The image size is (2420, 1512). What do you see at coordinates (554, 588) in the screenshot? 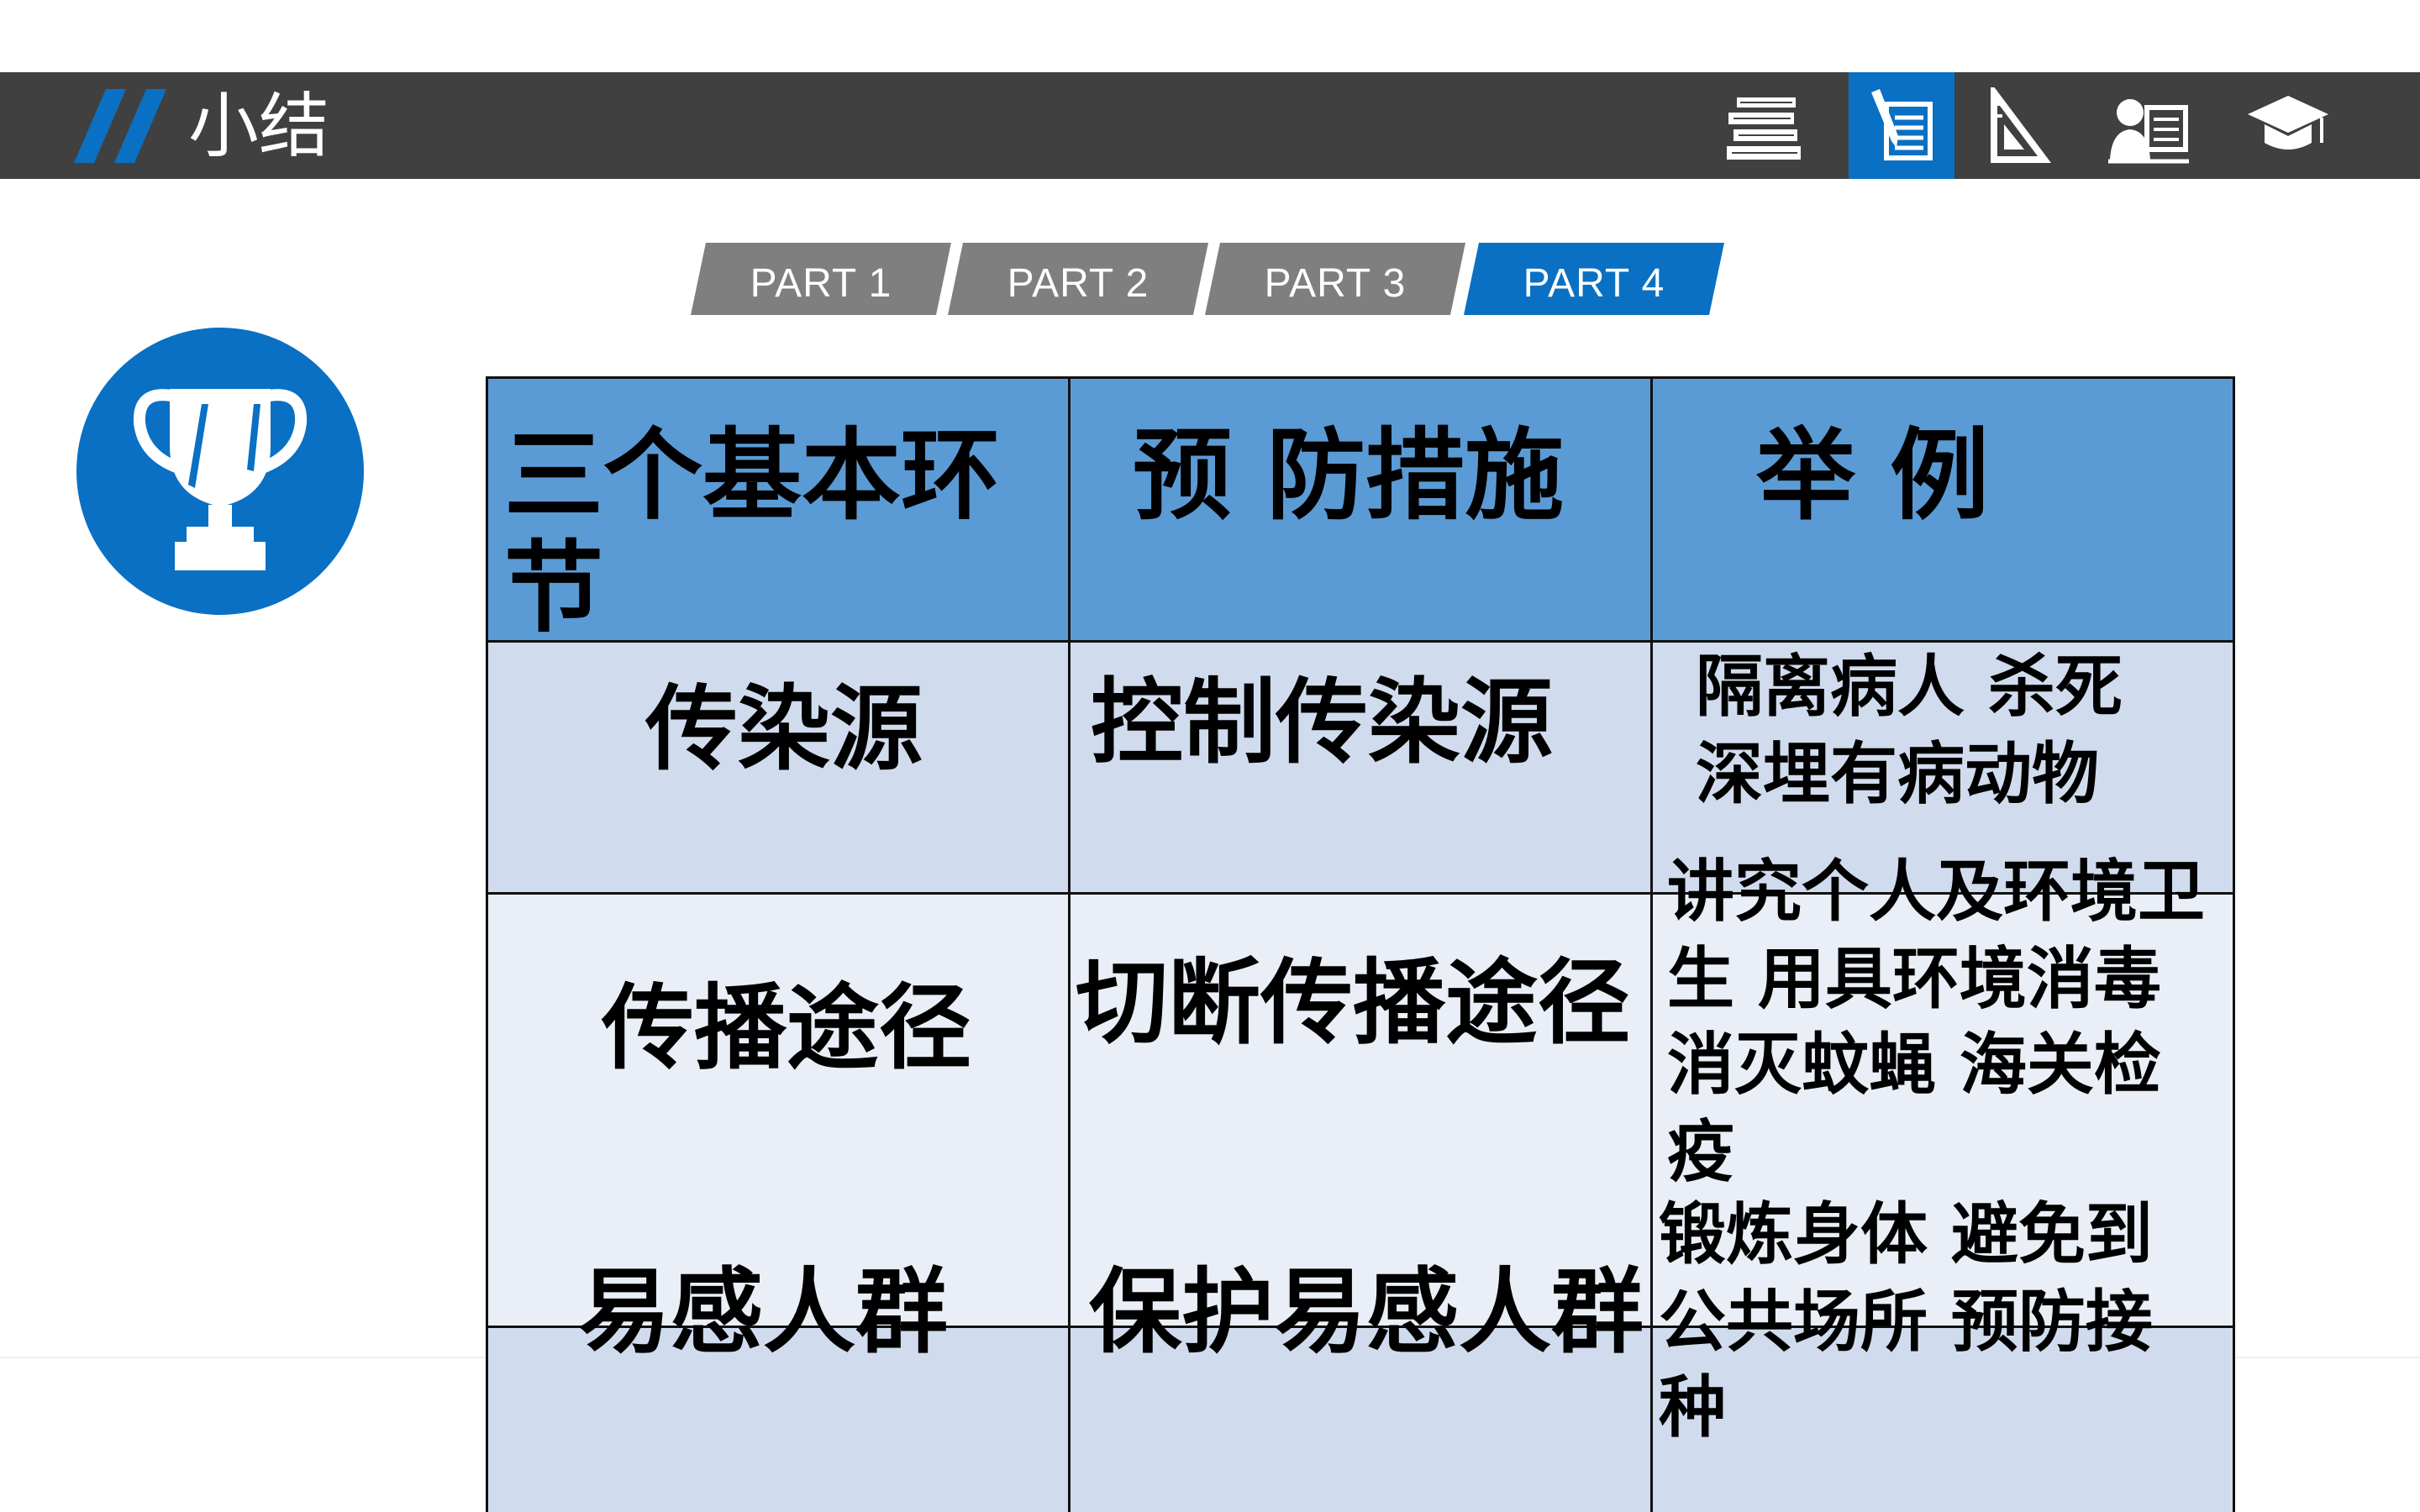
I see `header-col1-line2: 节` at bounding box center [554, 588].